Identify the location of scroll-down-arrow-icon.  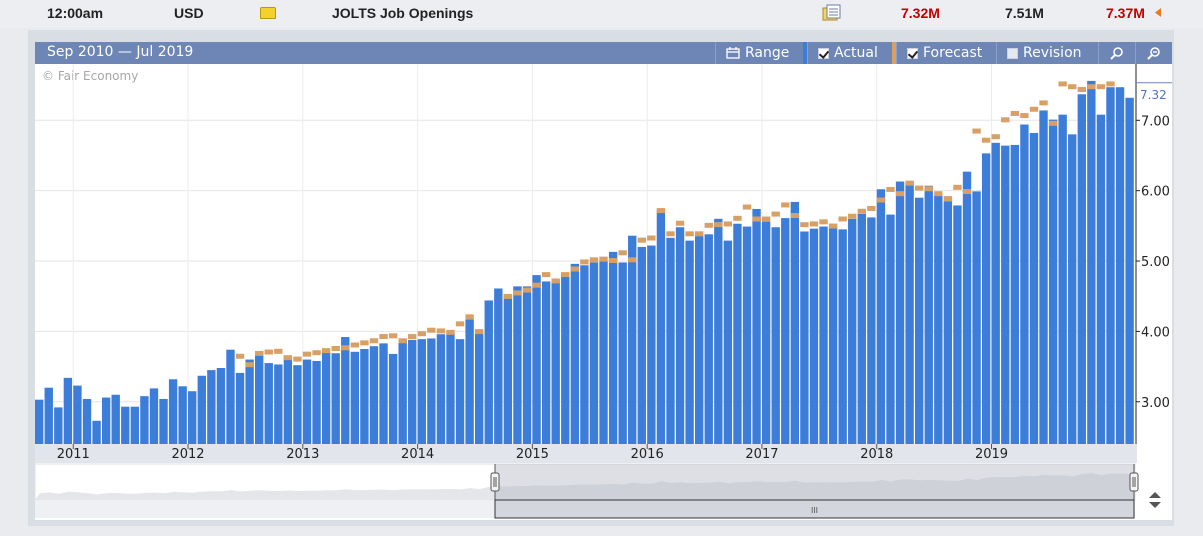
(1155, 505).